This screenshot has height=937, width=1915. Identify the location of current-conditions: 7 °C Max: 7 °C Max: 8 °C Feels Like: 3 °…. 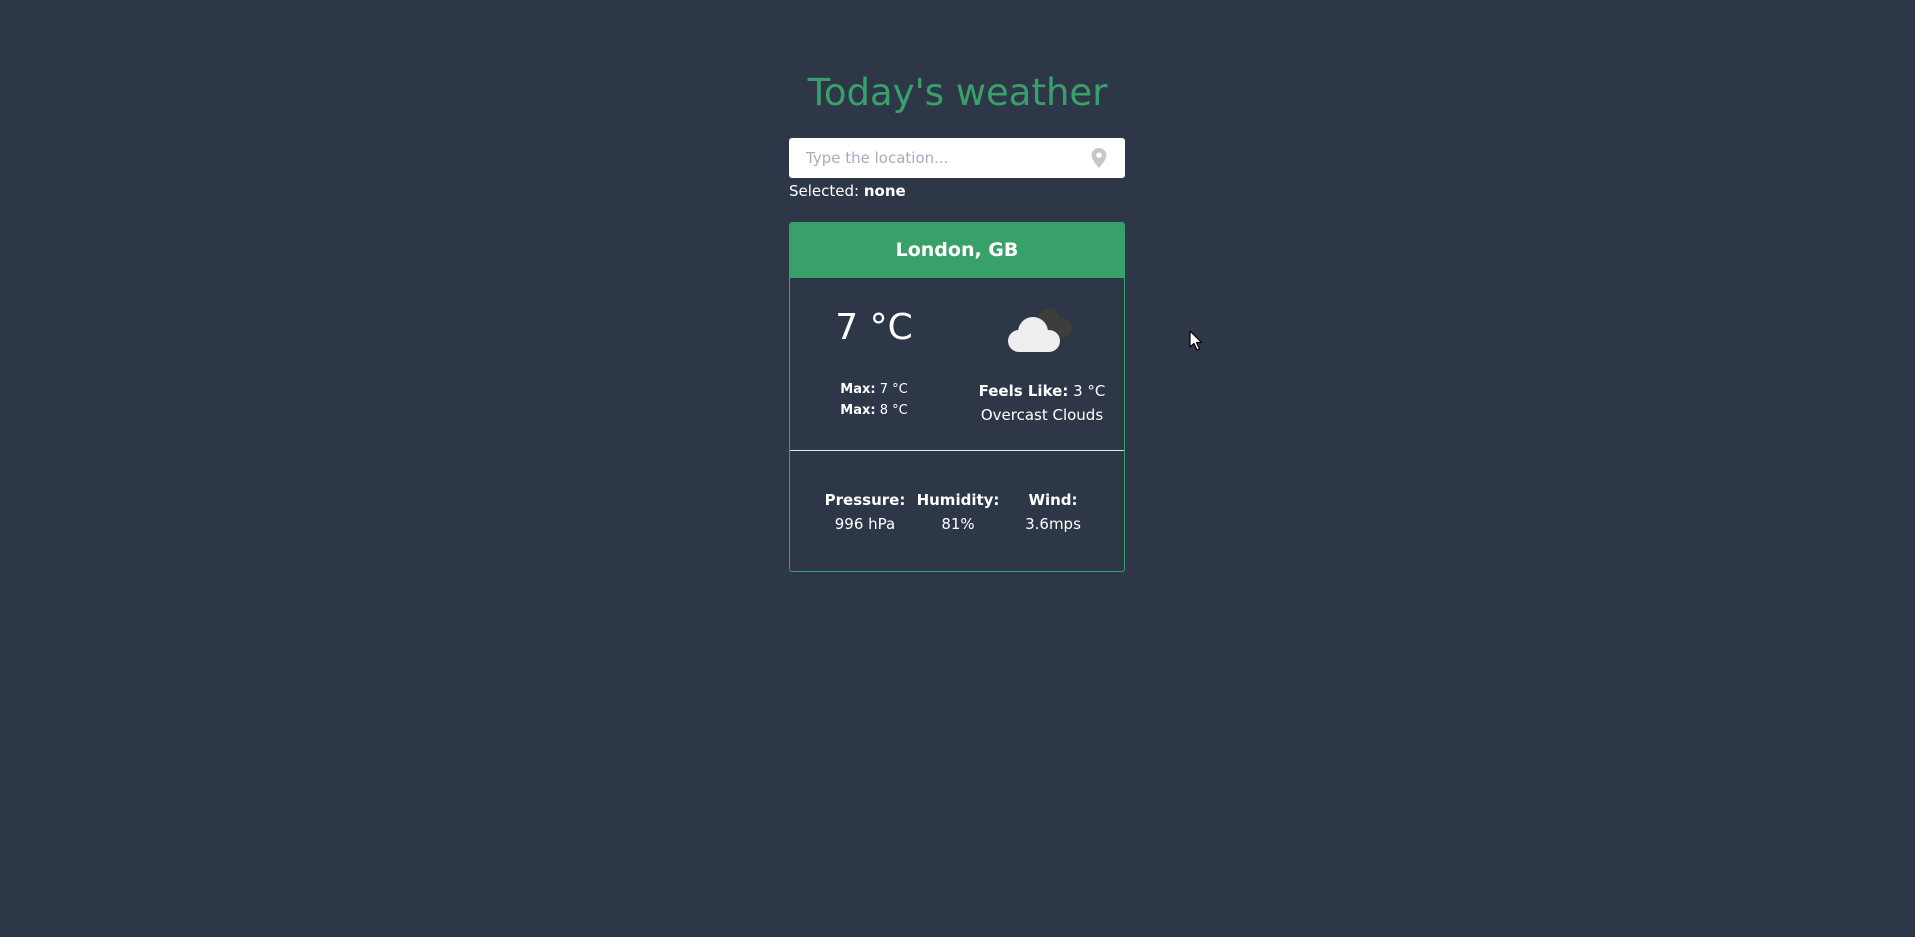
(957, 364).